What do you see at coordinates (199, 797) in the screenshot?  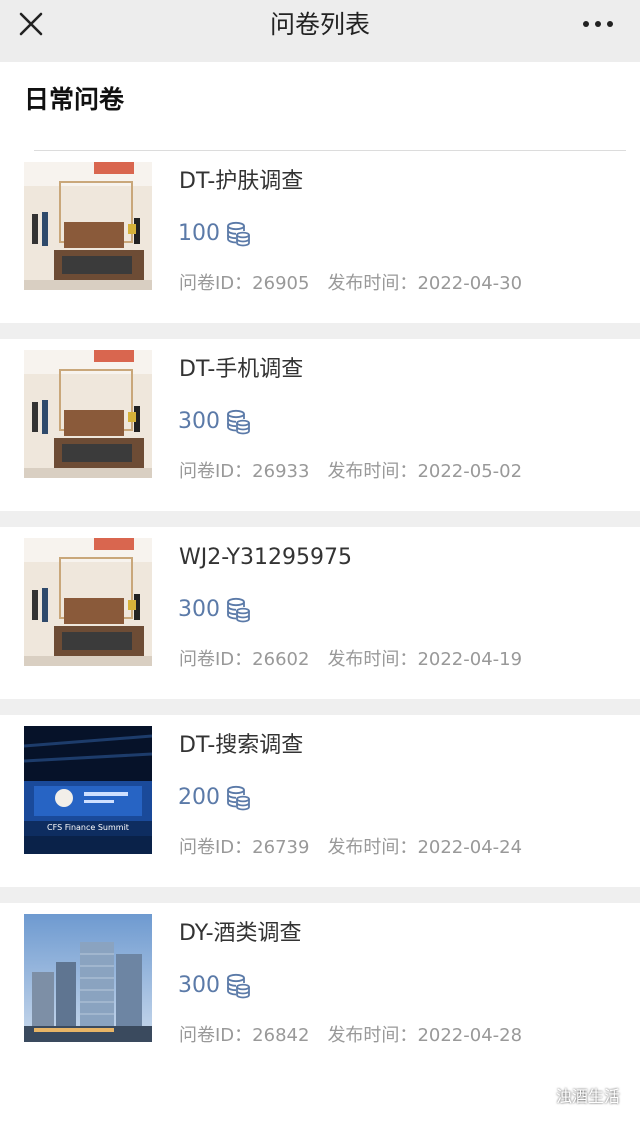 I see `points-value: 200` at bounding box center [199, 797].